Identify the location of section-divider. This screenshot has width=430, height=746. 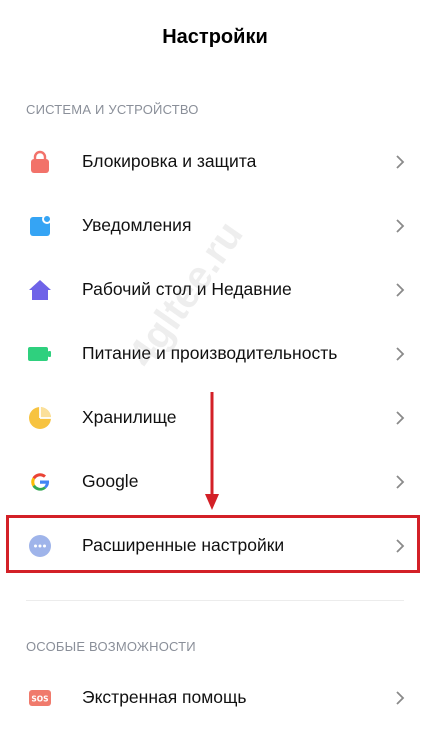
(215, 600).